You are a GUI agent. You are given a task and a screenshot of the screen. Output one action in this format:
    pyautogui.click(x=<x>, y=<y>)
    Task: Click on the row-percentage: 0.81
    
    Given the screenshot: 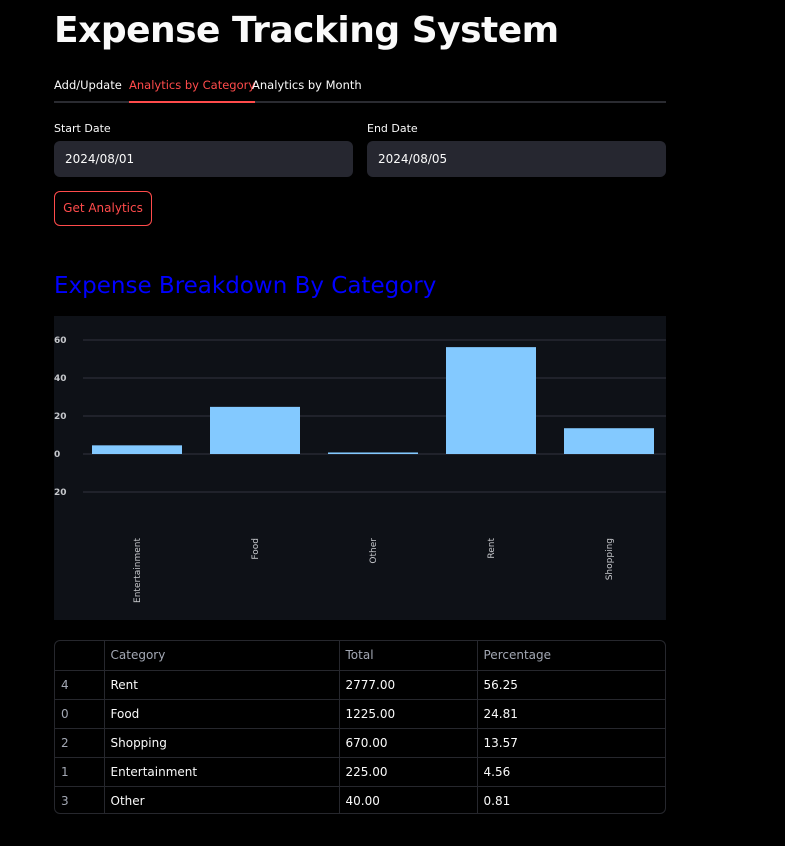 What is the action you would take?
    pyautogui.click(x=497, y=800)
    